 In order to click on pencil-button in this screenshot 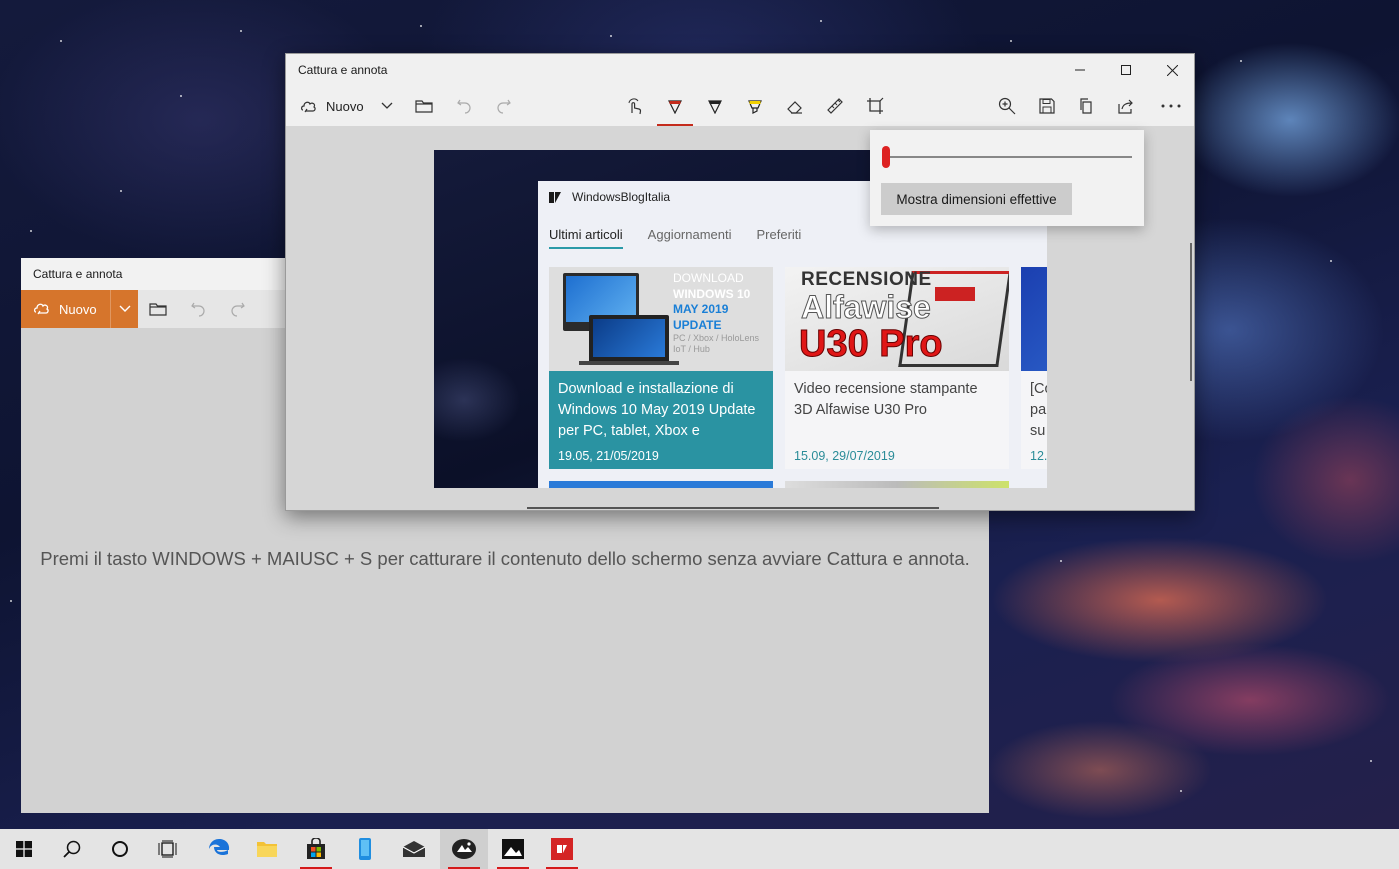, I will do `click(715, 106)`.